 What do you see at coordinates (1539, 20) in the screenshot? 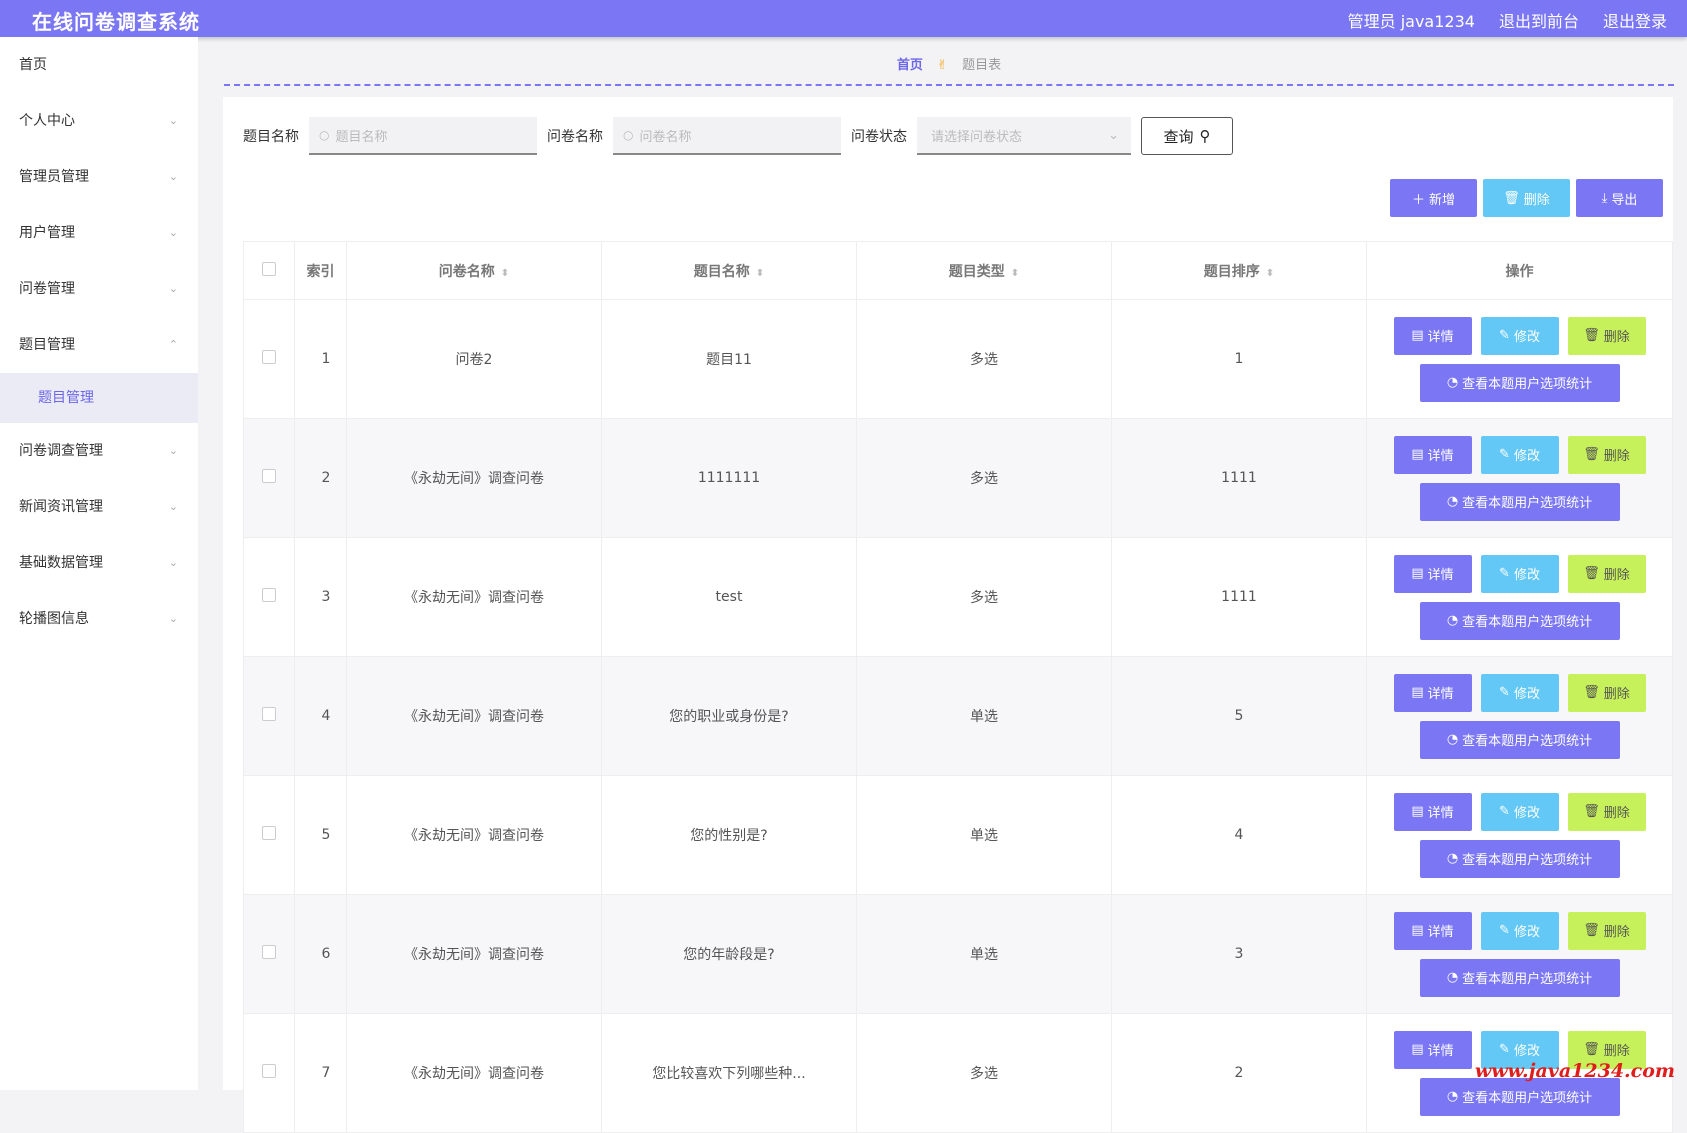
I see `exit-to-front-link: 退出到前台` at bounding box center [1539, 20].